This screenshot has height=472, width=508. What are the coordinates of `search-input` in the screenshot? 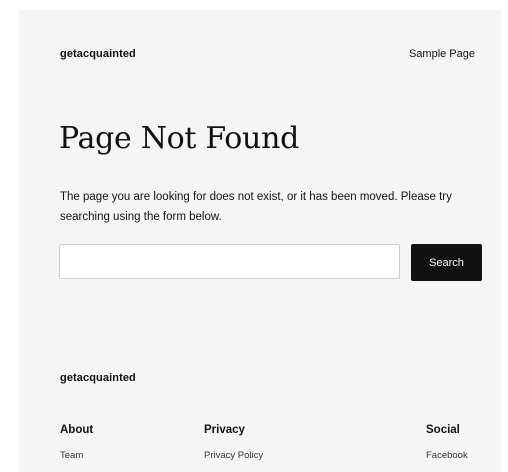 It's located at (229, 261).